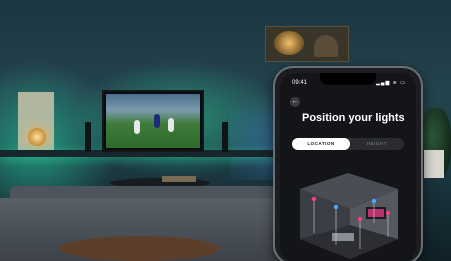 The height and width of the screenshot is (261, 451). What do you see at coordinates (140, 248) in the screenshot?
I see `side-table` at bounding box center [140, 248].